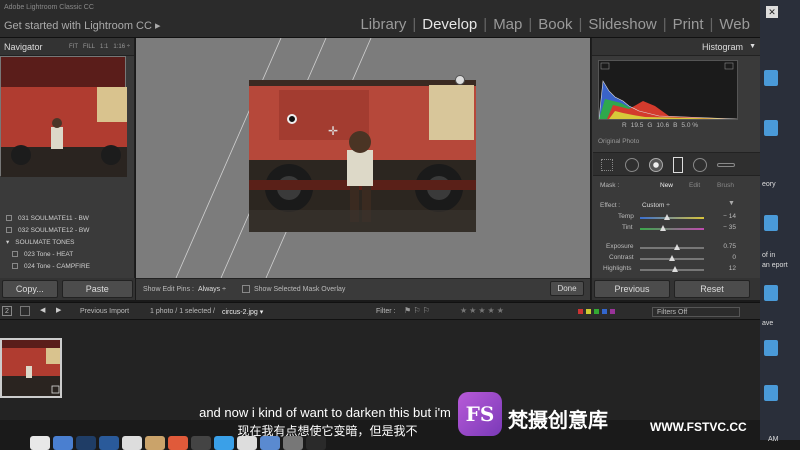  I want to click on desktop-label: of in, so click(769, 255).